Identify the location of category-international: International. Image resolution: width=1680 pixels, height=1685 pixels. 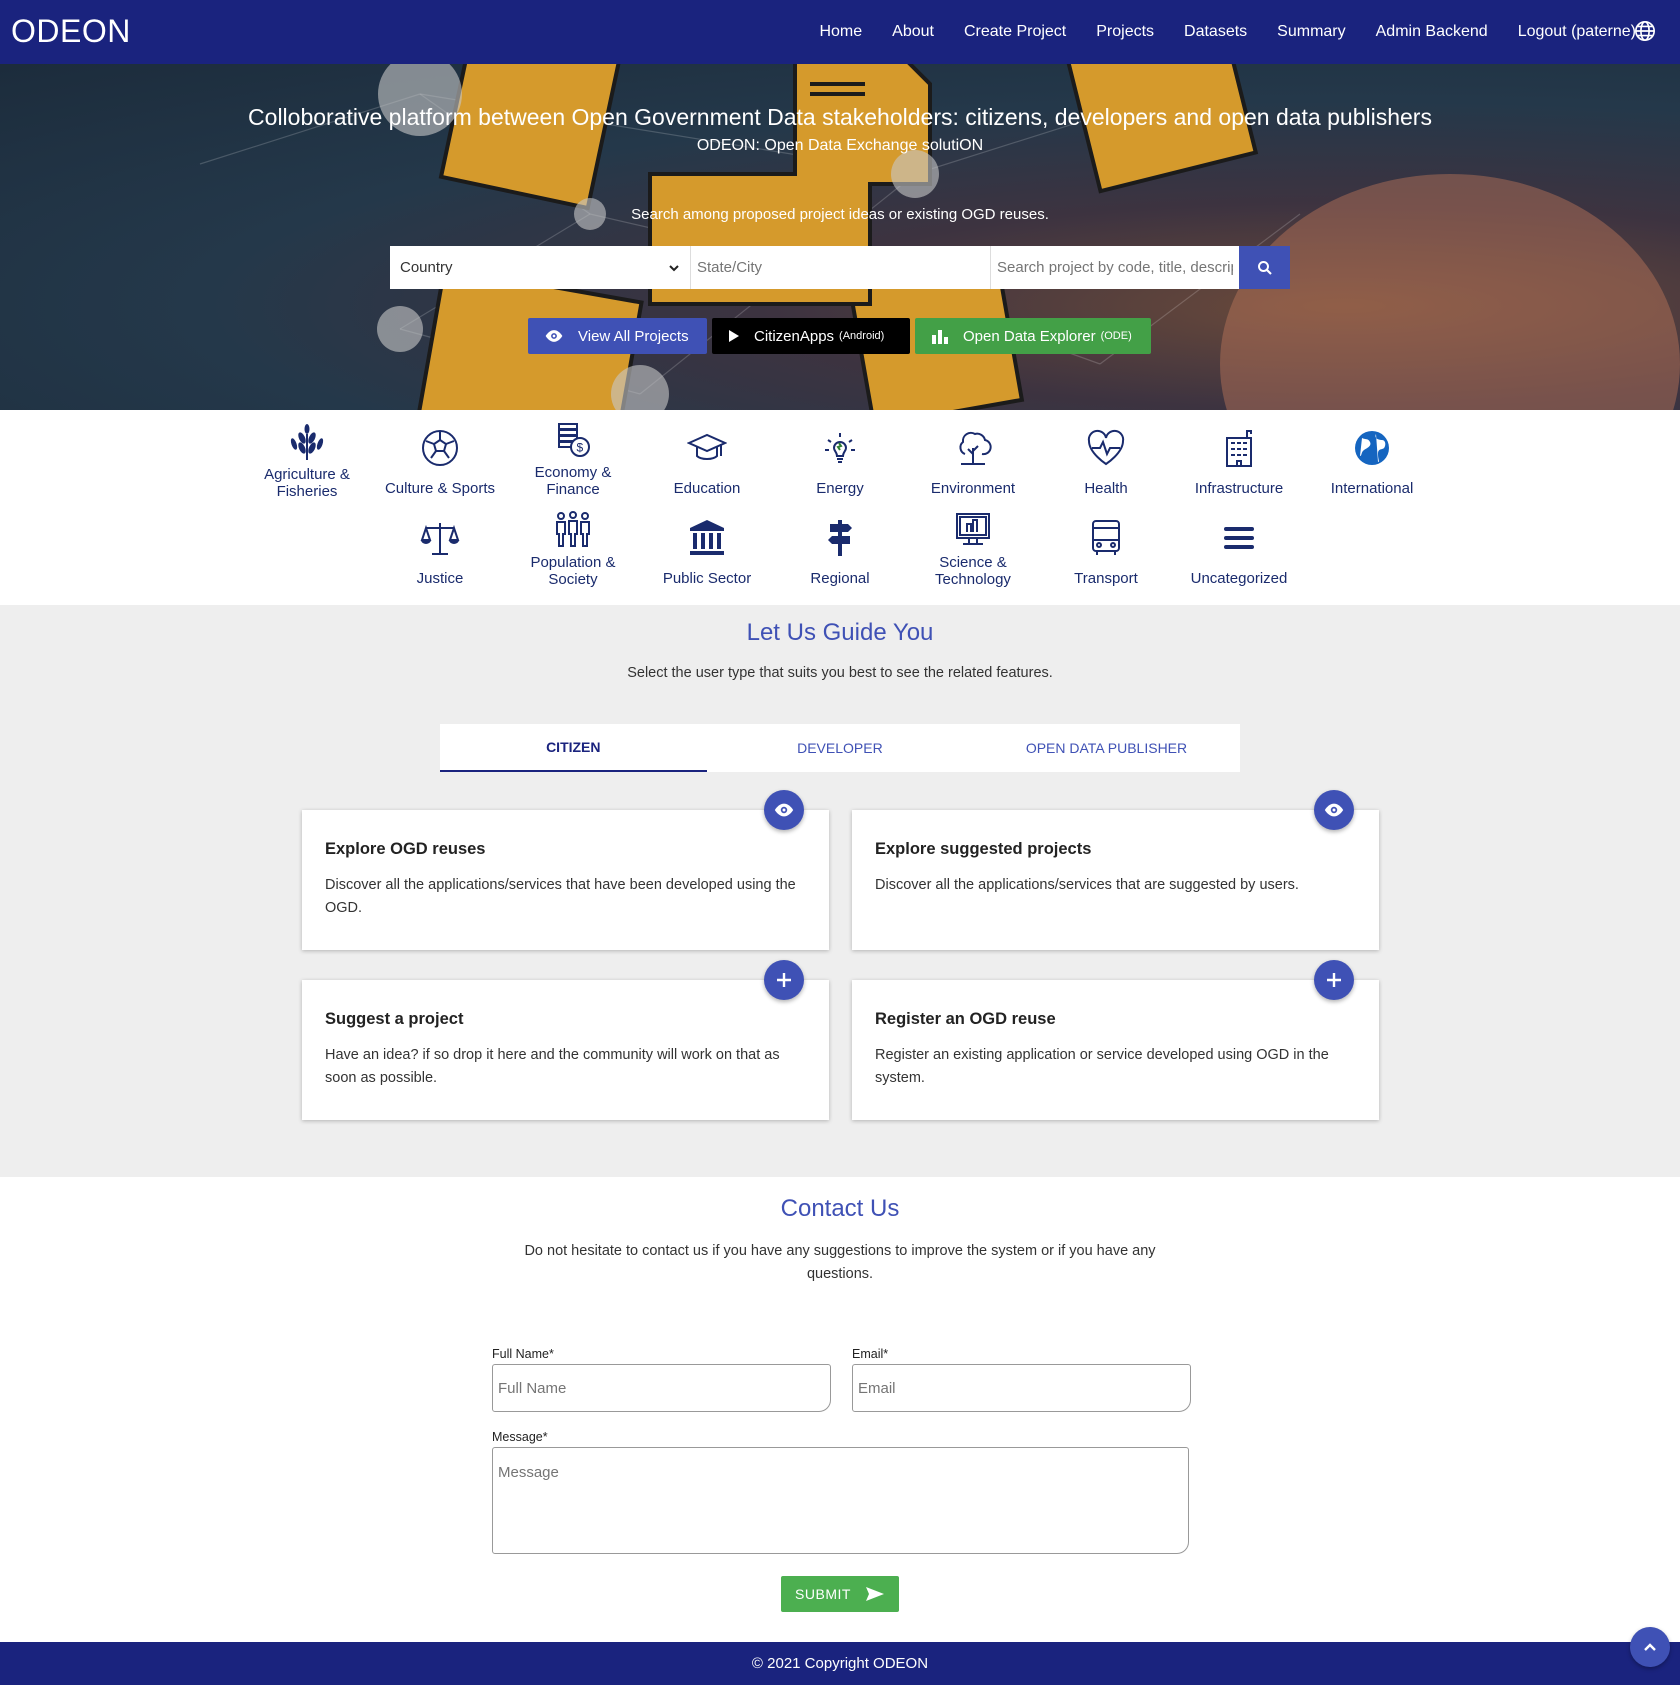
(1372, 462).